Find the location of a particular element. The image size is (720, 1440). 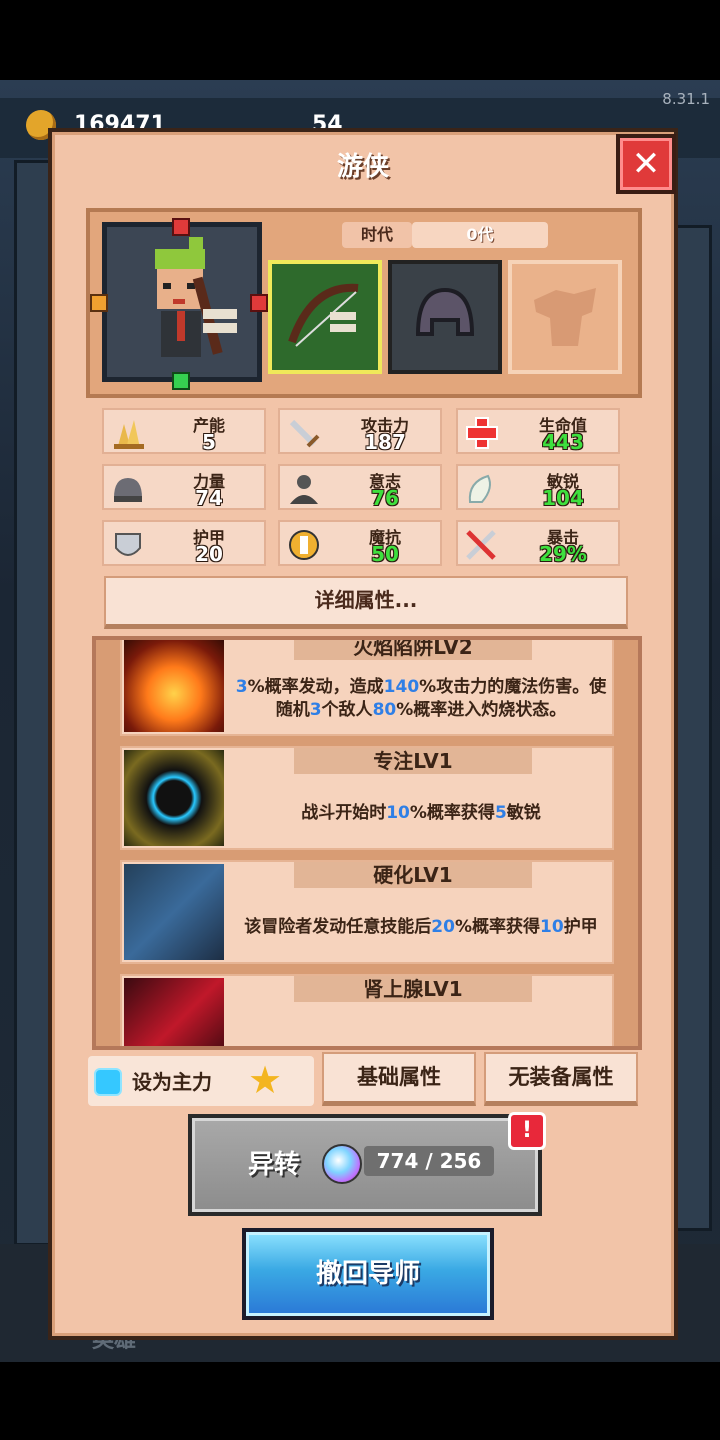

close-icon: ✕ is located at coordinates (646, 164).